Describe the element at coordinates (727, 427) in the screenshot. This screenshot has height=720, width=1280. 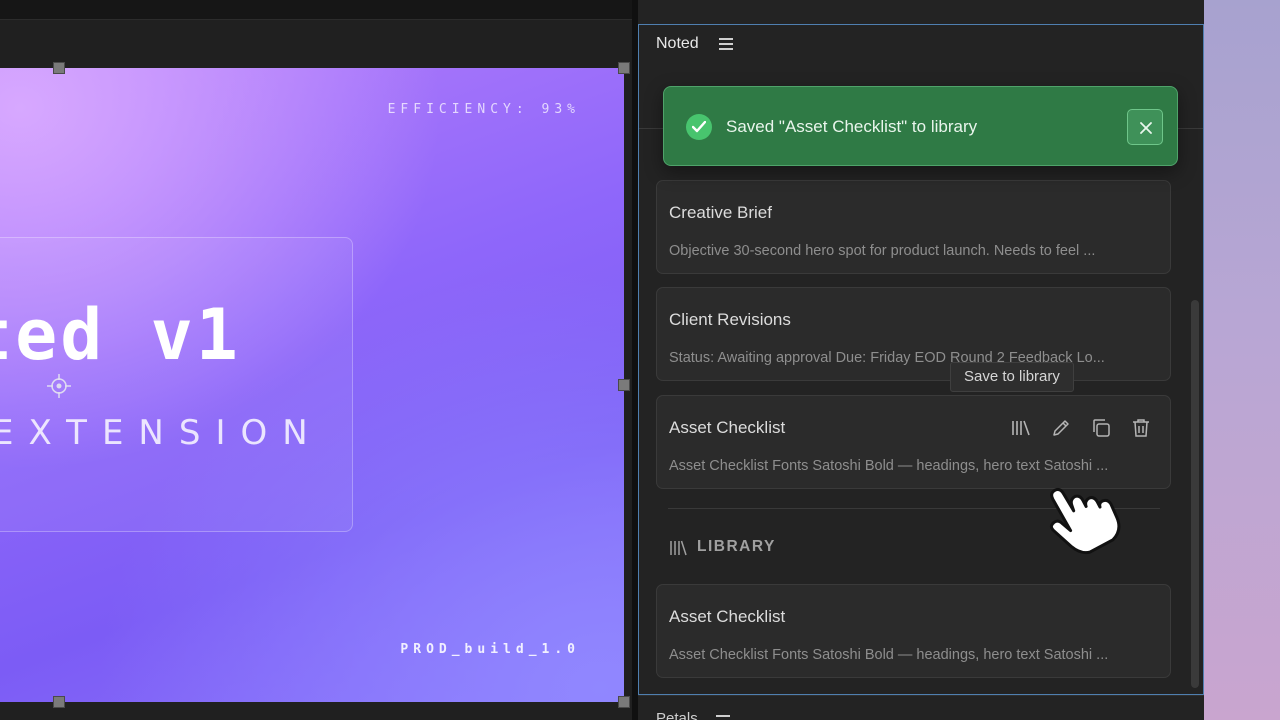
I see `note-title: Asset Checklist` at that location.